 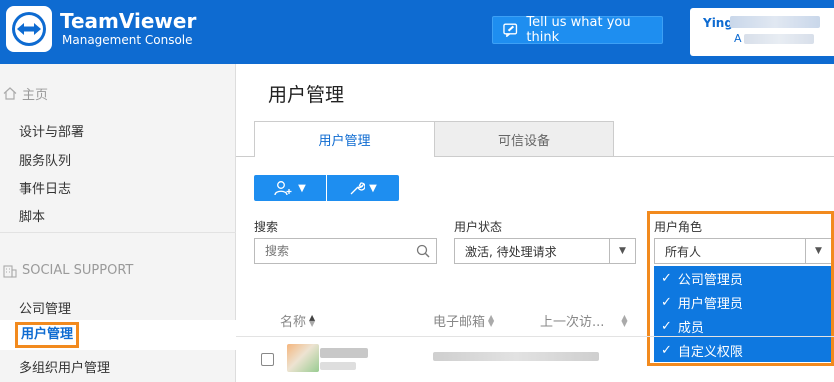 What do you see at coordinates (535, 336) in the screenshot?
I see `table-row-divider` at bounding box center [535, 336].